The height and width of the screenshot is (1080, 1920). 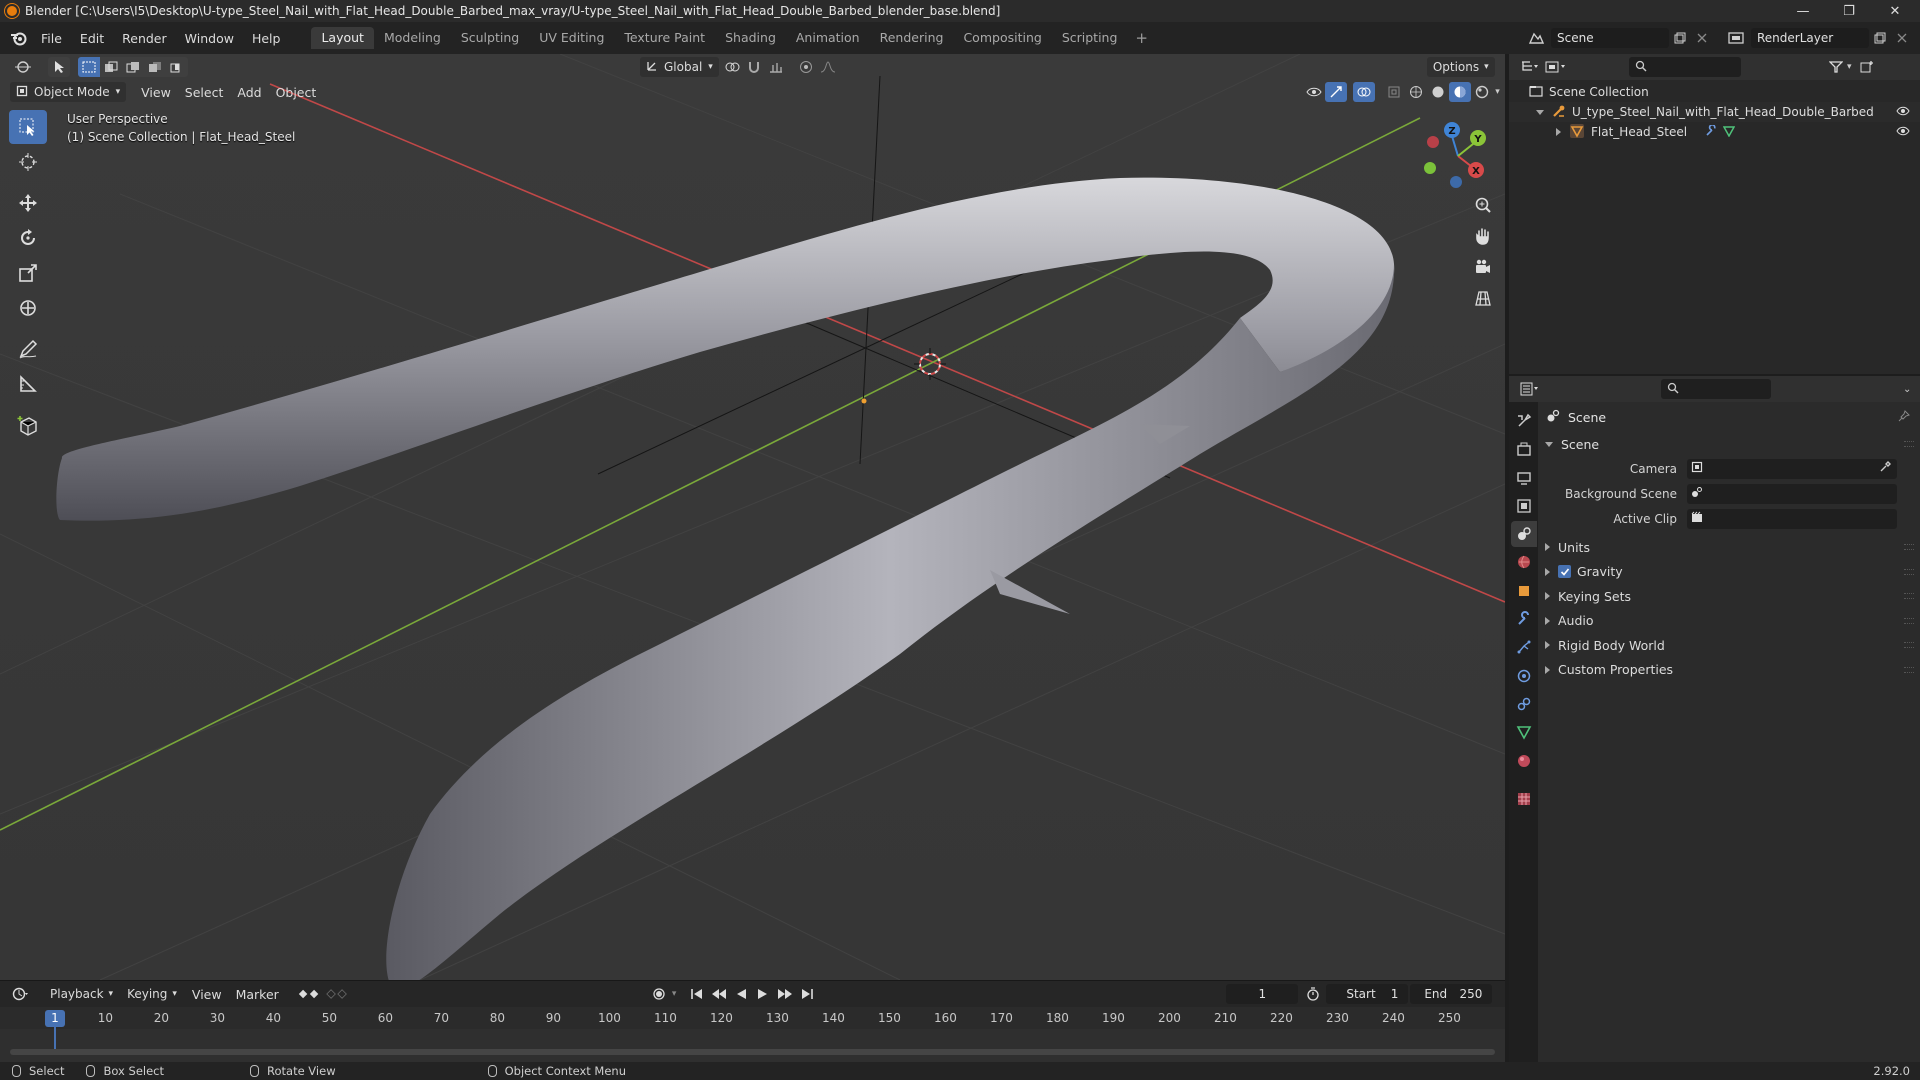 I want to click on filter-icon, so click(x=1836, y=67).